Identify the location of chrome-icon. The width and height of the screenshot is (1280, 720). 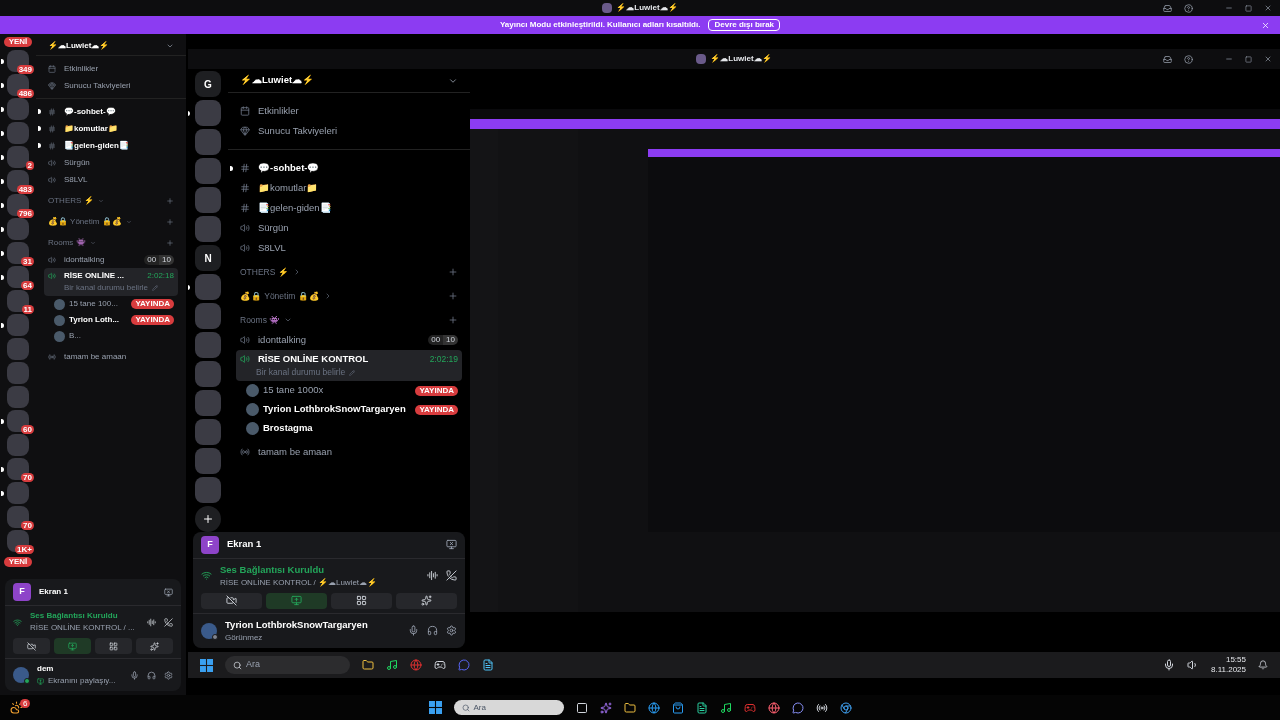
(845, 707).